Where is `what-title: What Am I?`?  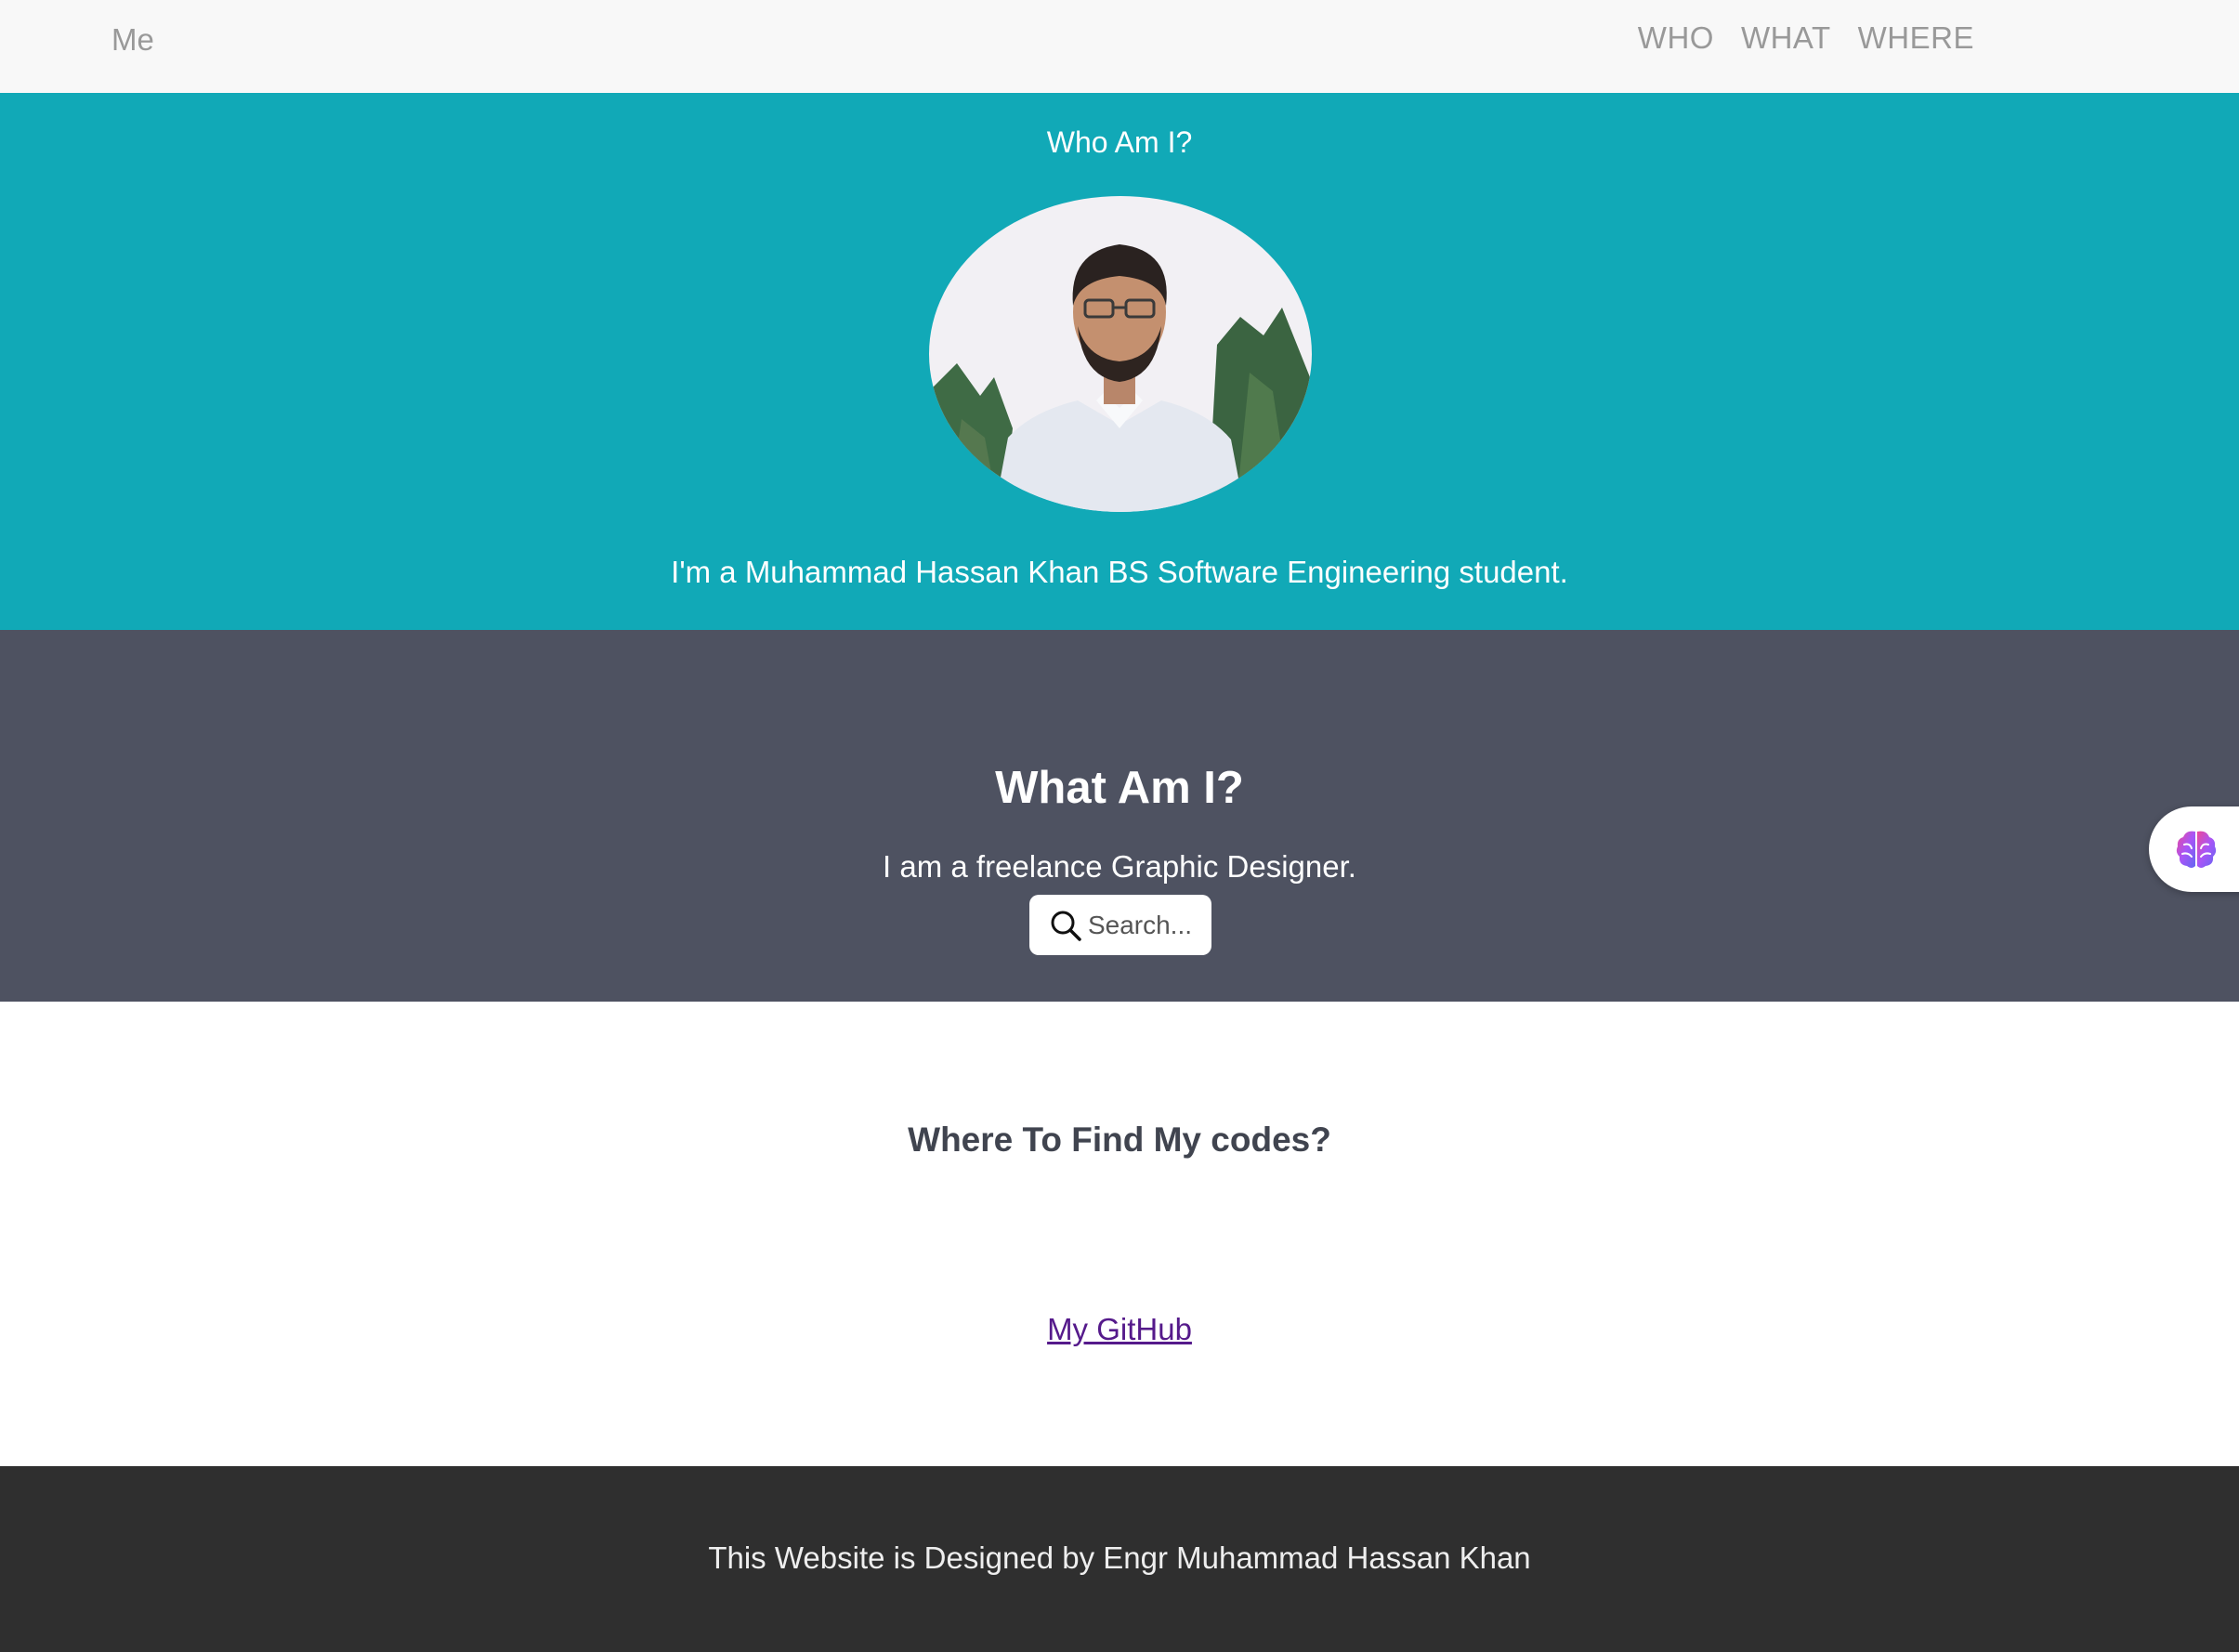 what-title: What Am I? is located at coordinates (1119, 788).